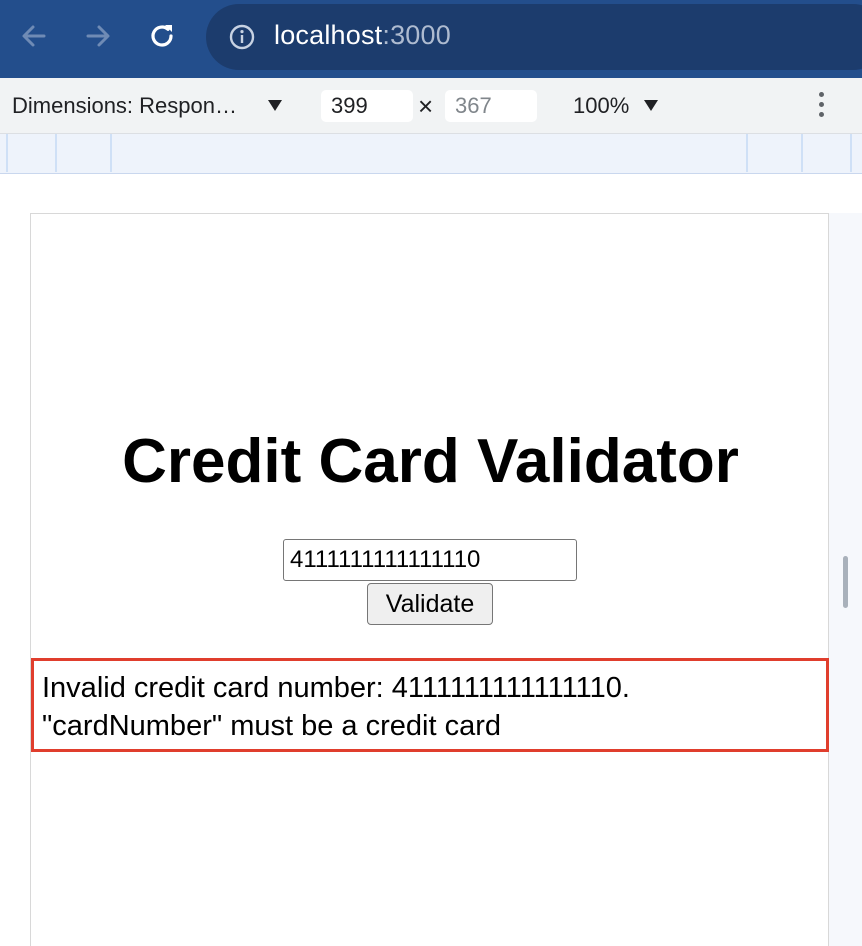 The width and height of the screenshot is (862, 946). Describe the element at coordinates (34, 36) in the screenshot. I see `back-arrow-icon` at that location.